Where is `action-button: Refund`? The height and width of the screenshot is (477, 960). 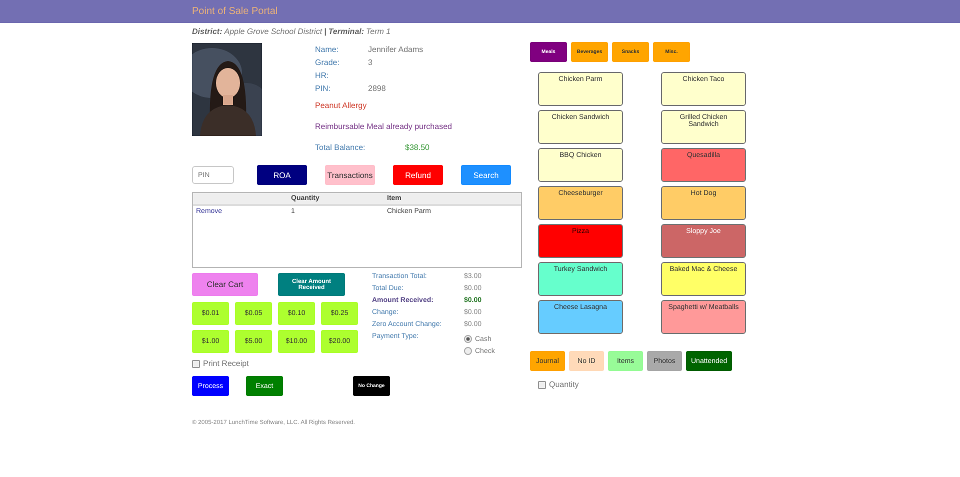
action-button: Refund is located at coordinates (418, 175).